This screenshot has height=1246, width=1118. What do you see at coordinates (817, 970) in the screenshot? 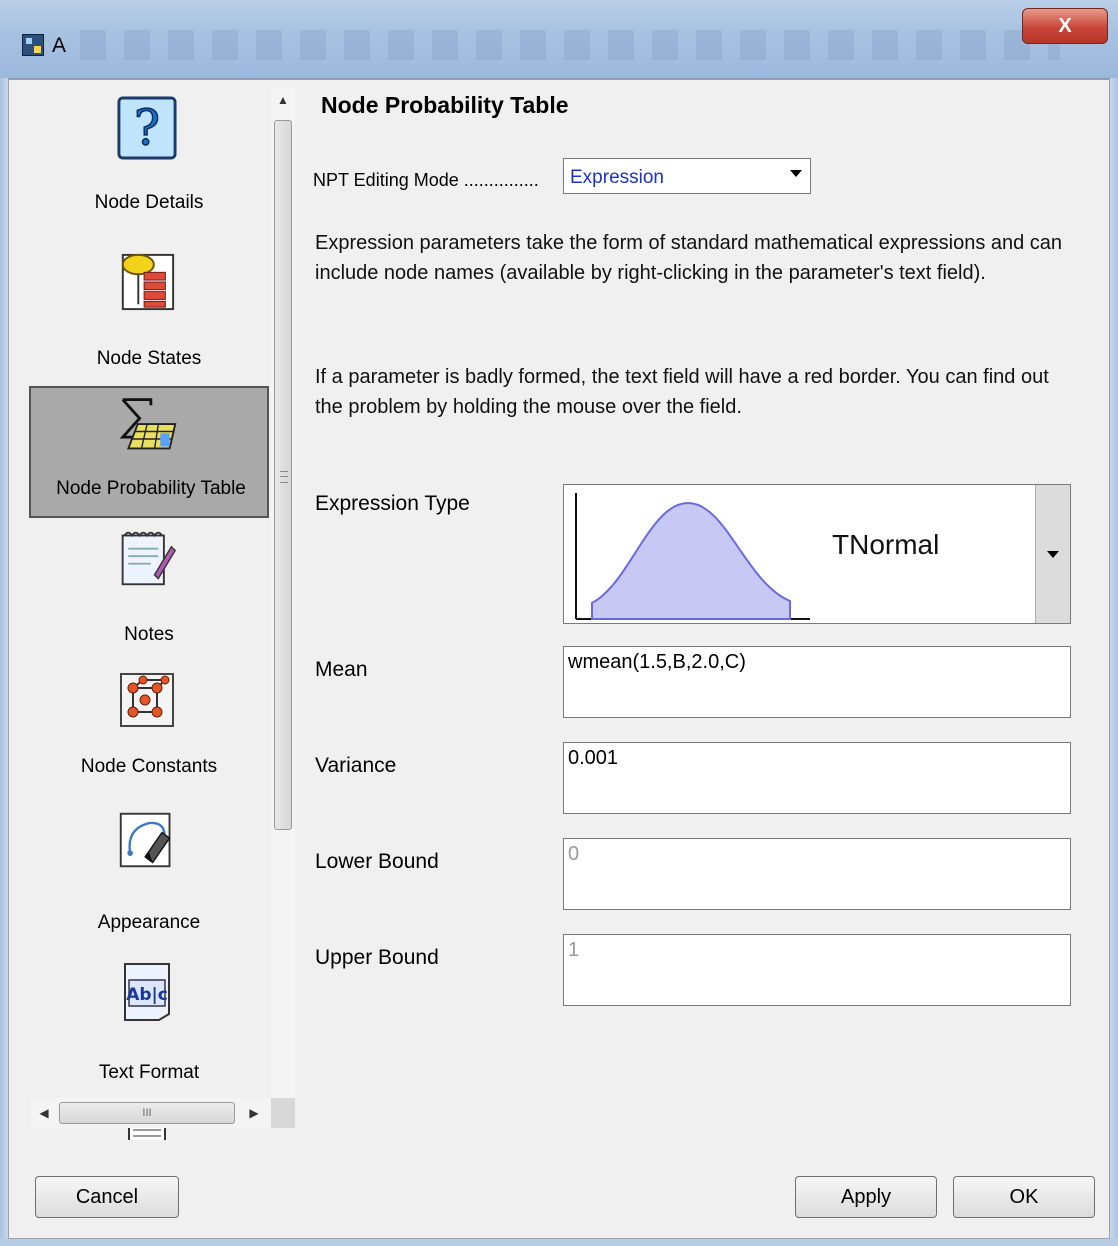
I see `upper-bound-field: 1` at bounding box center [817, 970].